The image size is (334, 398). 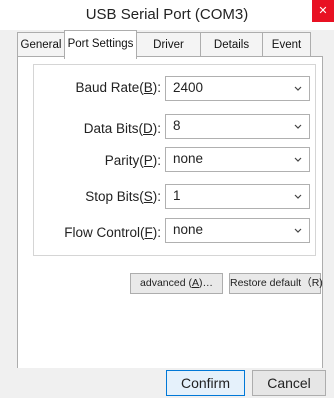 What do you see at coordinates (114, 196) in the screenshot?
I see `stop-bits-label-text: Stop Bits(` at bounding box center [114, 196].